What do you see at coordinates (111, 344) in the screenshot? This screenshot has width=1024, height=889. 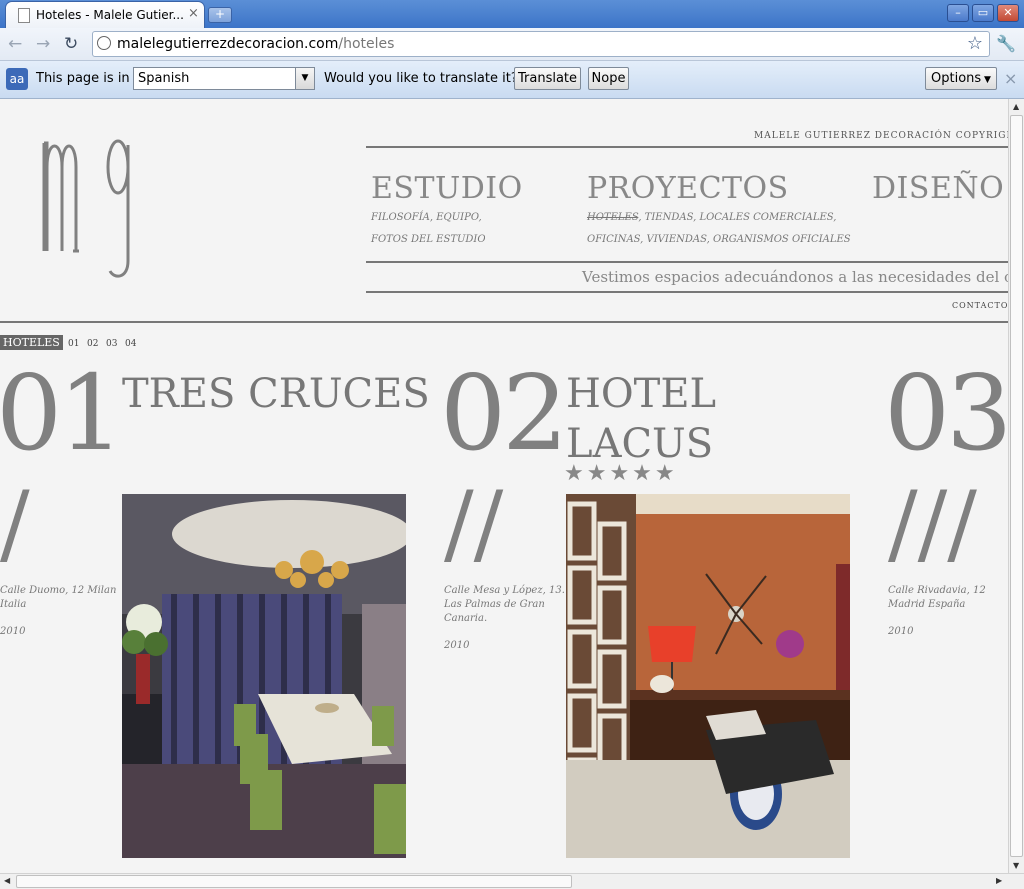 I see `page-link-03: 03` at bounding box center [111, 344].